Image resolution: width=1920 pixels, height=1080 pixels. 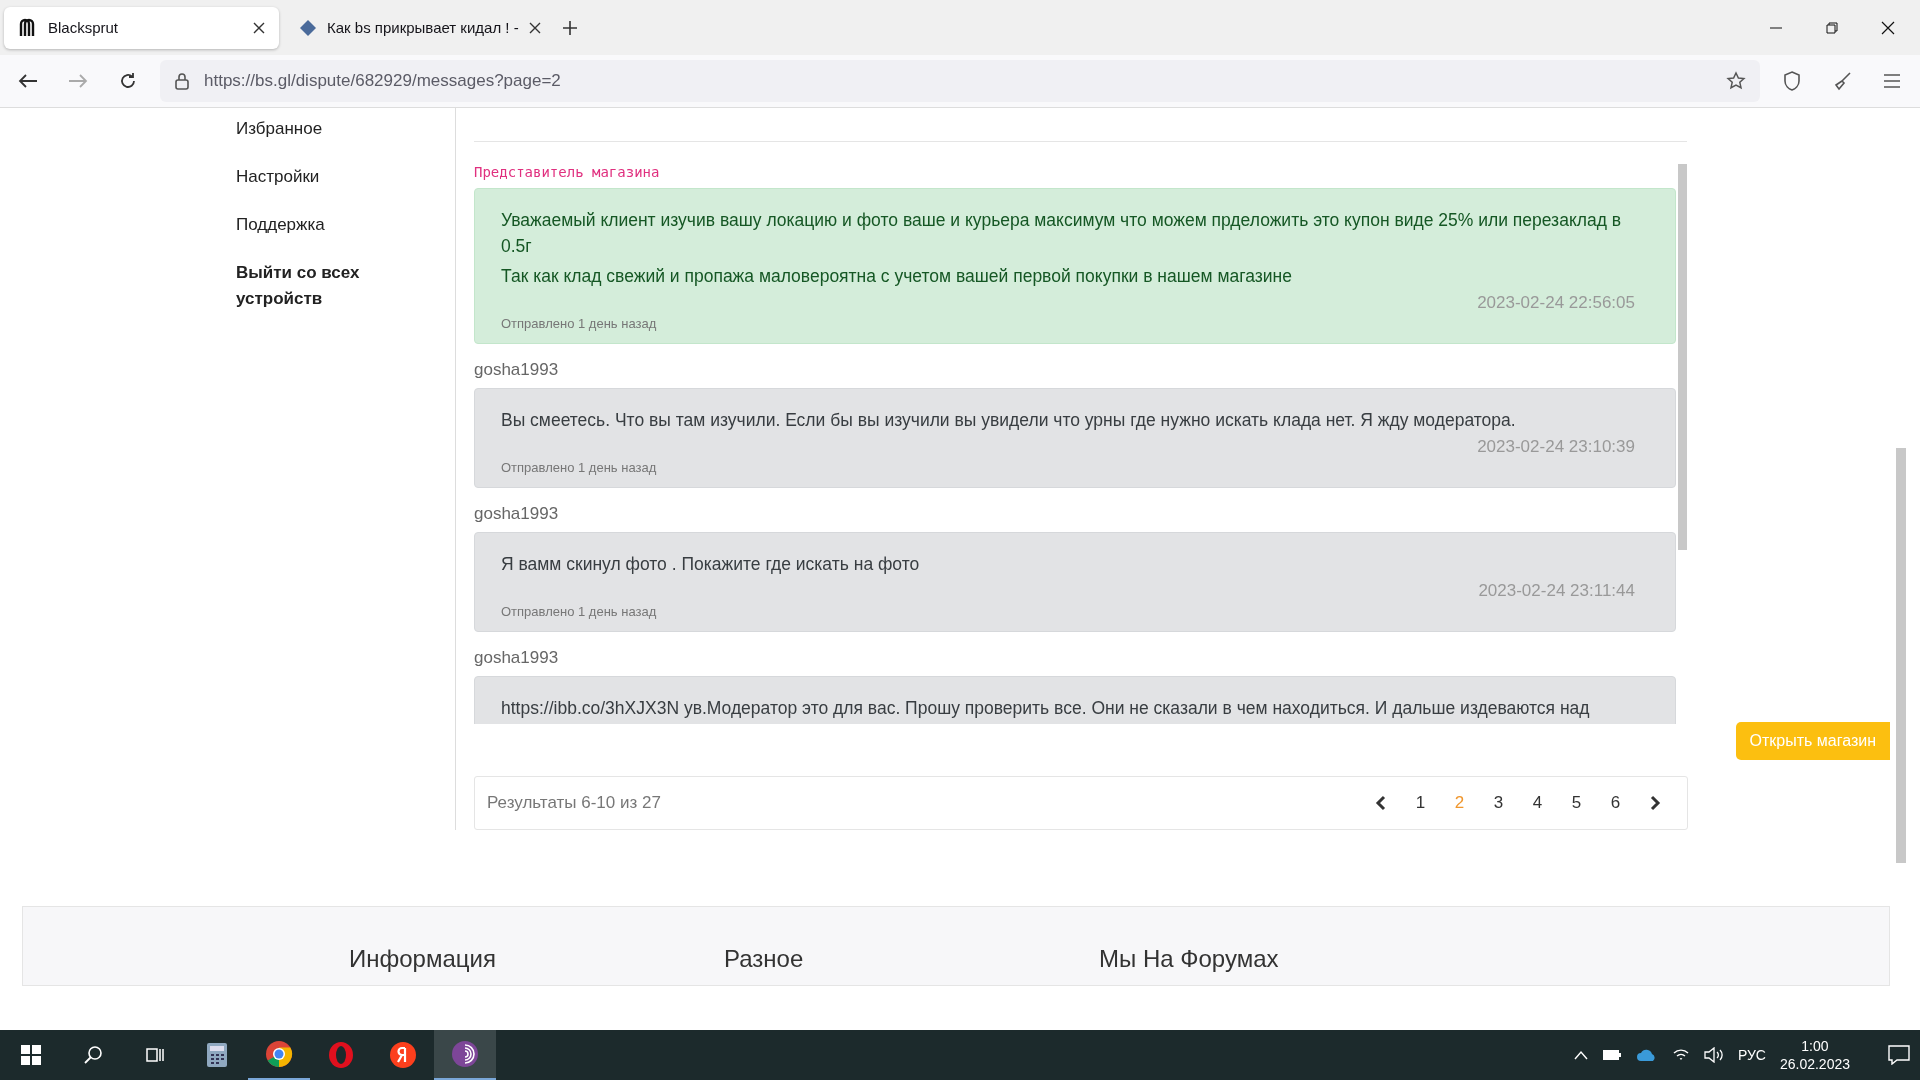 What do you see at coordinates (567, 171) in the screenshot?
I see `message-author: Представитель магазина` at bounding box center [567, 171].